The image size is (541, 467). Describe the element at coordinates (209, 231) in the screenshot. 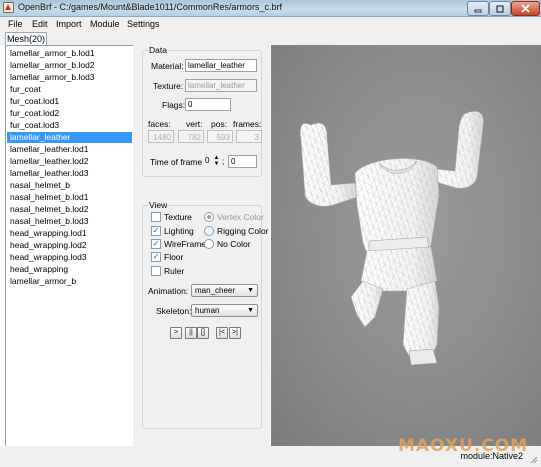

I see `rigging-color-radio` at that location.